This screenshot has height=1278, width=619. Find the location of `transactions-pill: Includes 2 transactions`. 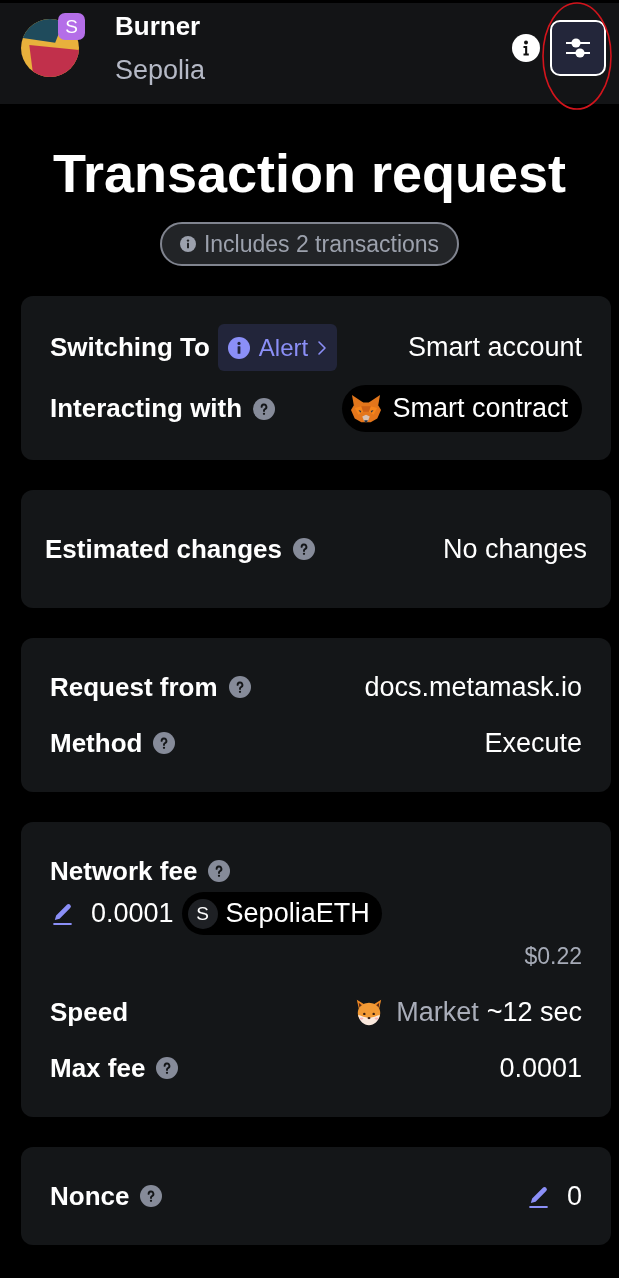

transactions-pill: Includes 2 transactions is located at coordinates (309, 244).